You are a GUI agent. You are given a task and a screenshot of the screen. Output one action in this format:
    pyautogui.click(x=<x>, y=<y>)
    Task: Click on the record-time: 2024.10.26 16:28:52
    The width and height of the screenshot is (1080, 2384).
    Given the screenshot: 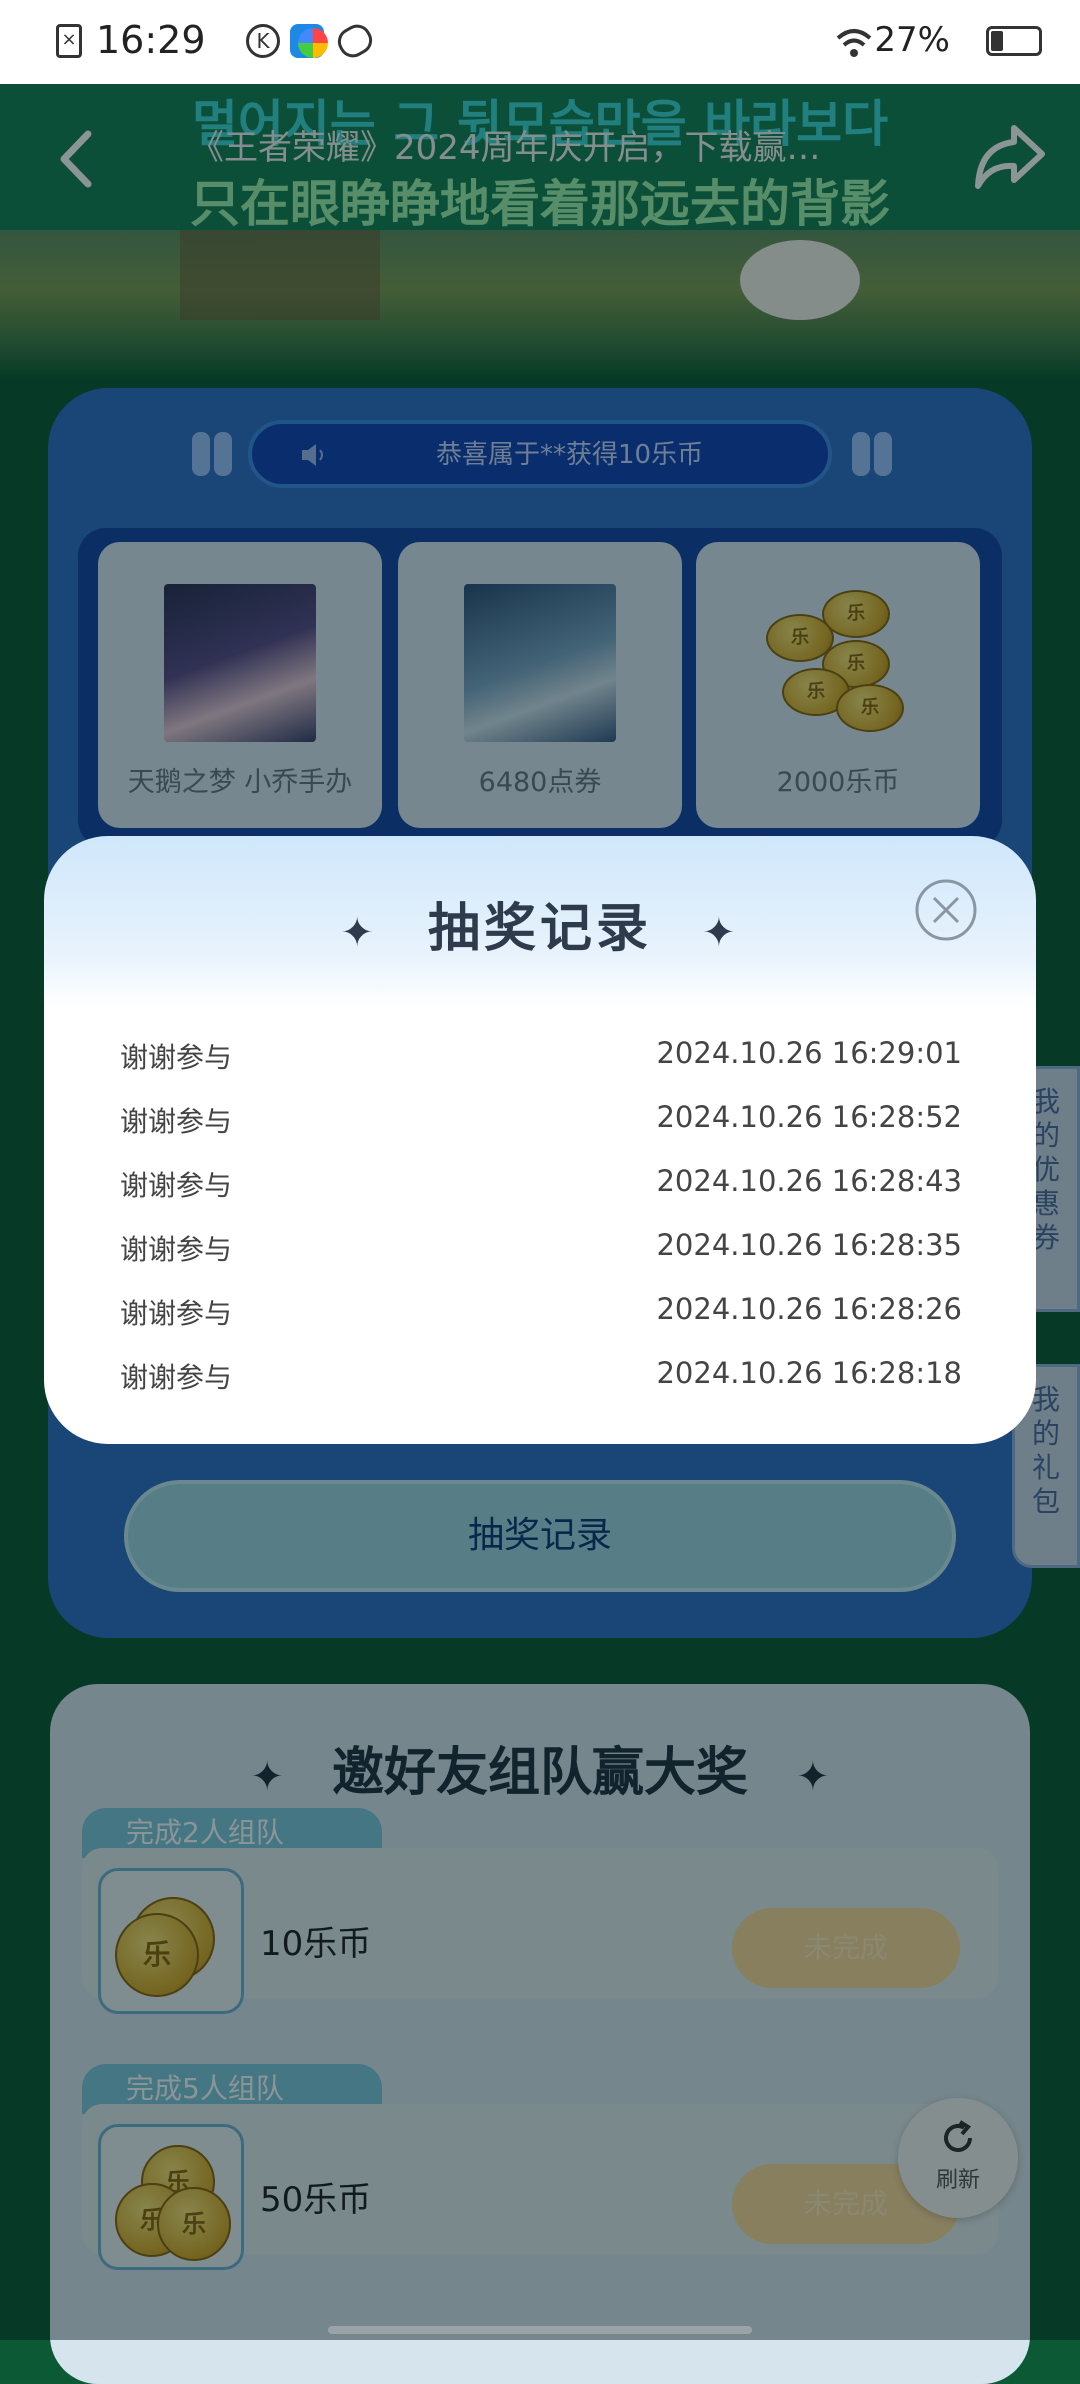 What is the action you would take?
    pyautogui.click(x=809, y=1117)
    